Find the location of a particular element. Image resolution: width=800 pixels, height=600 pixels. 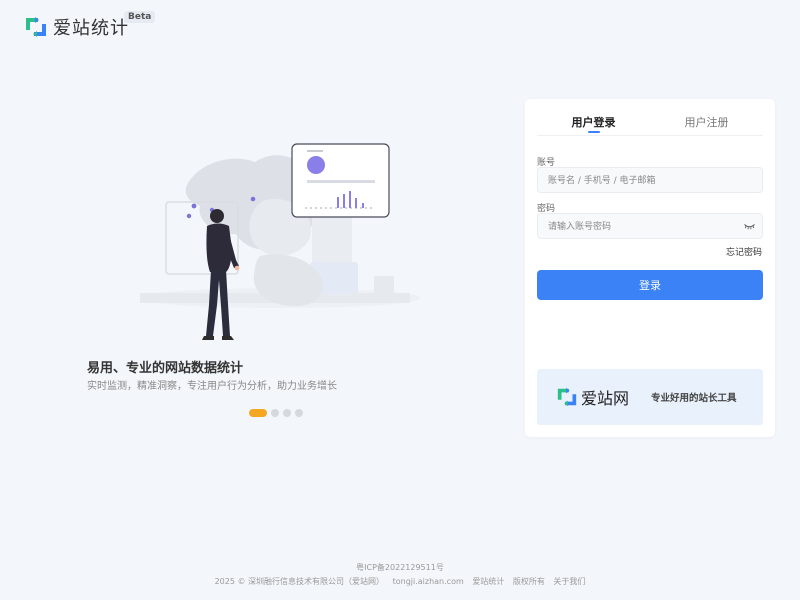

password-field-wrapper is located at coordinates (650, 226).